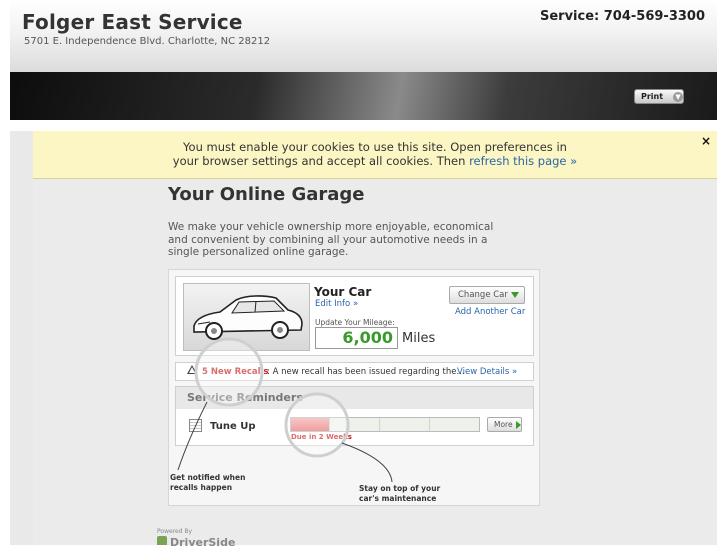  I want to click on car-icon, so click(246, 317).